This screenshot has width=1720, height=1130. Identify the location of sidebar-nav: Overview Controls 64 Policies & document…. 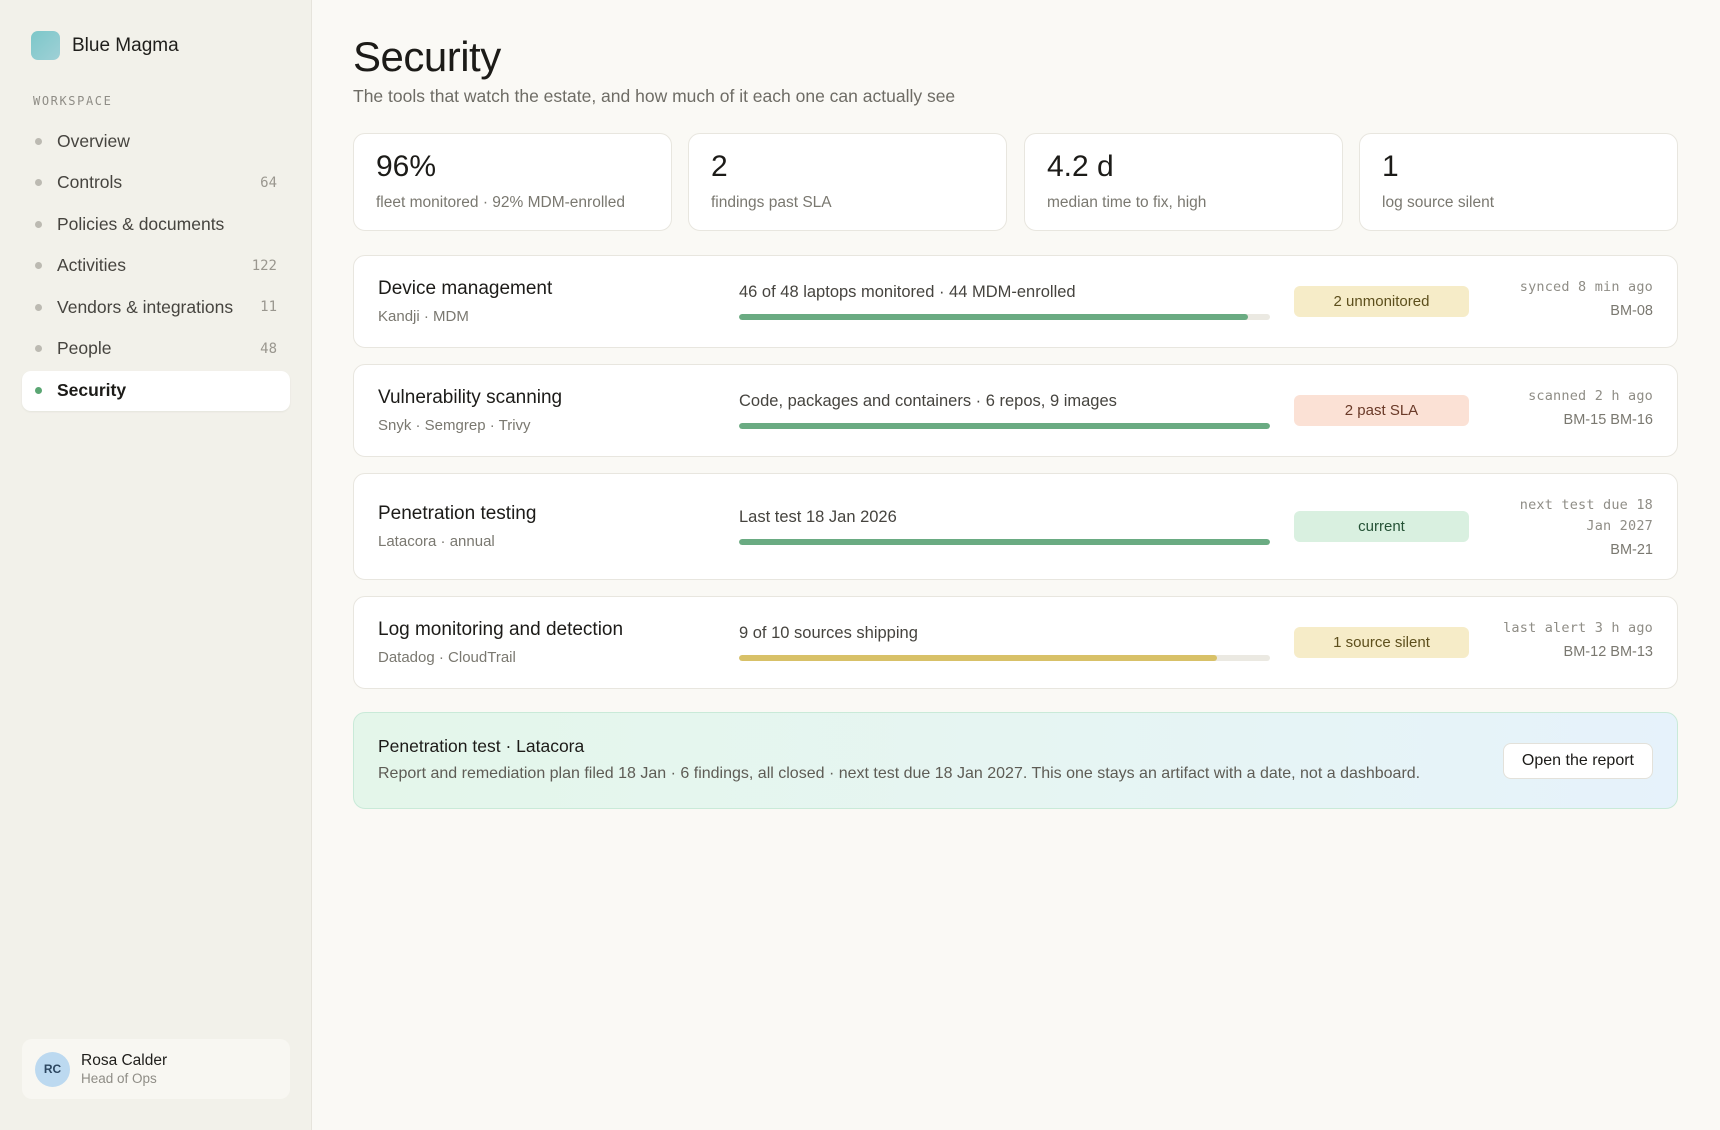
(156, 266).